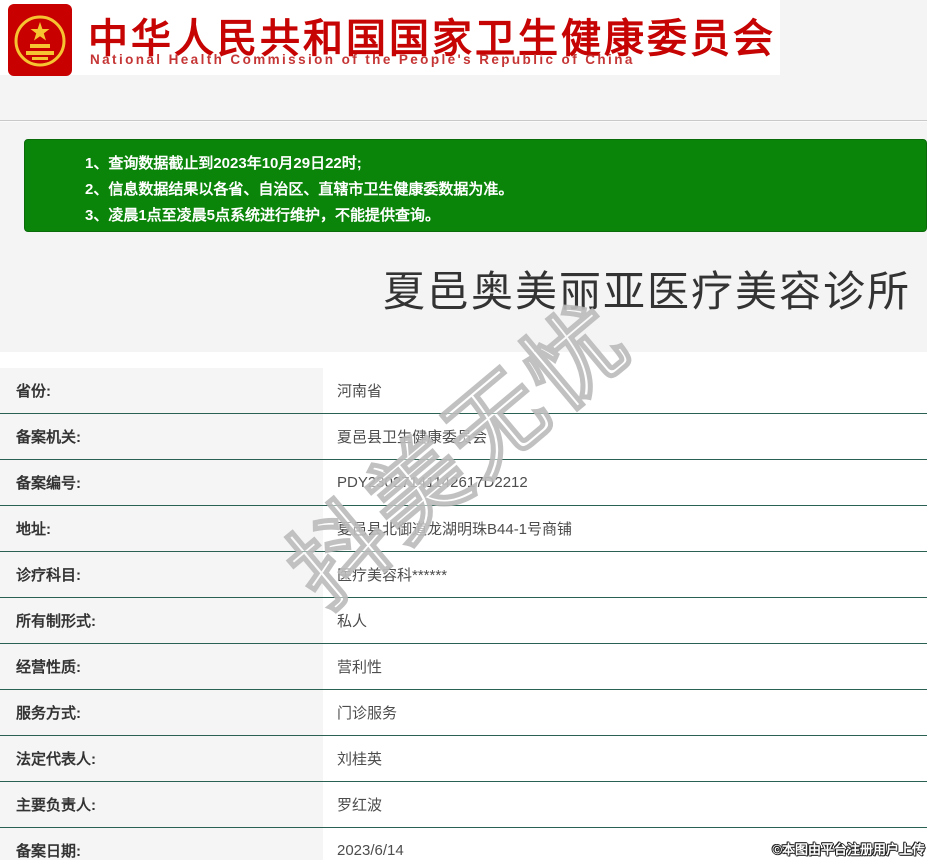 This screenshot has width=927, height=860. What do you see at coordinates (40, 40) in the screenshot?
I see `national-emblem-icon` at bounding box center [40, 40].